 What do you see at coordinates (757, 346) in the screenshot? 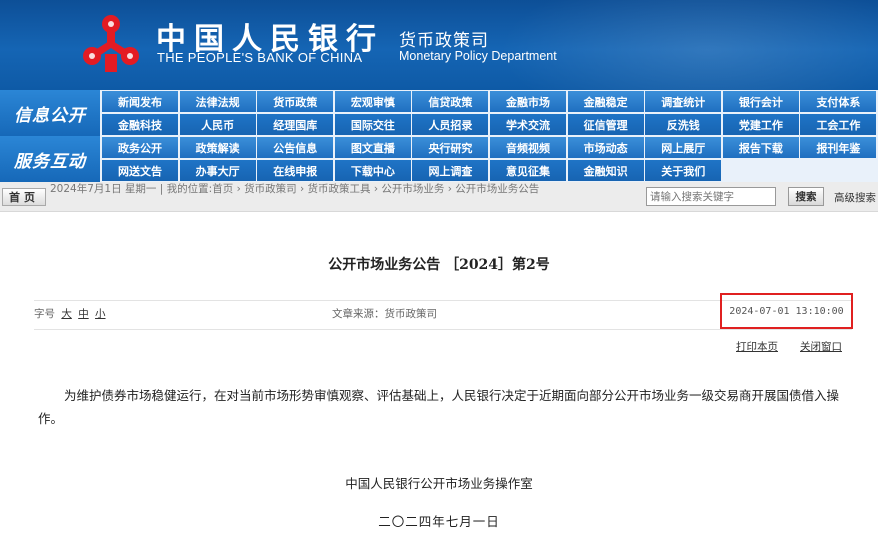
I see `print-page-link: 打印本页` at bounding box center [757, 346].